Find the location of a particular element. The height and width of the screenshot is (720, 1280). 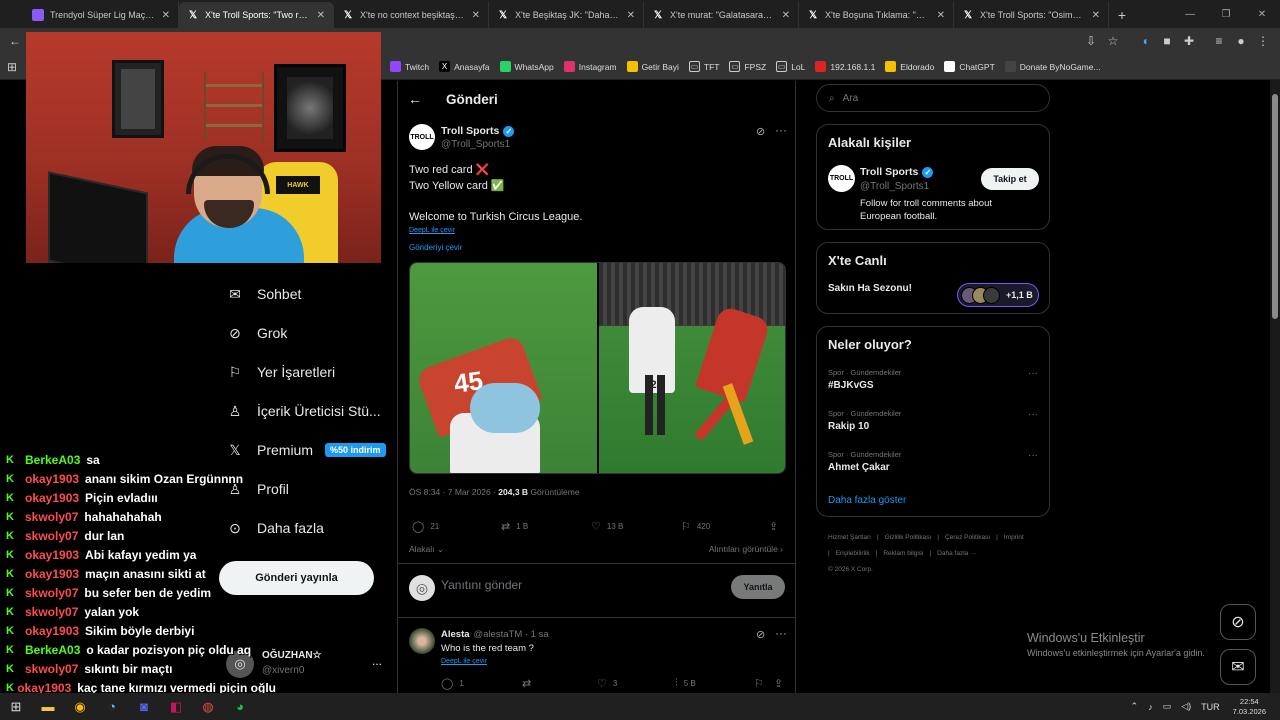

obs-icon: ◍ is located at coordinates (208, 706).